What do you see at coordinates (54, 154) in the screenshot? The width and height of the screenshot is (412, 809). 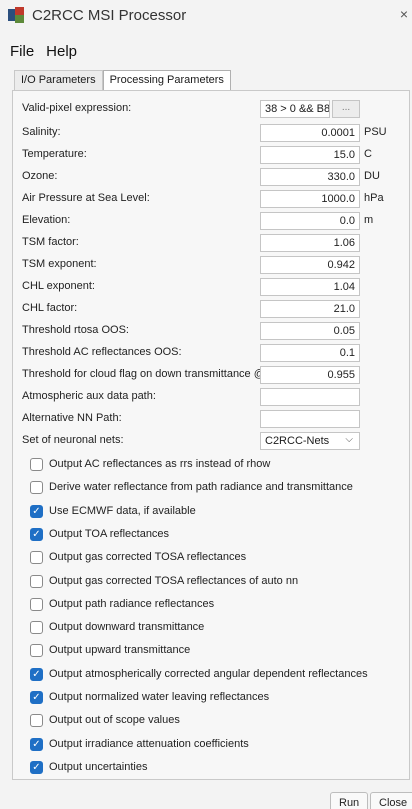 I see `temperature-label: Temperature:` at bounding box center [54, 154].